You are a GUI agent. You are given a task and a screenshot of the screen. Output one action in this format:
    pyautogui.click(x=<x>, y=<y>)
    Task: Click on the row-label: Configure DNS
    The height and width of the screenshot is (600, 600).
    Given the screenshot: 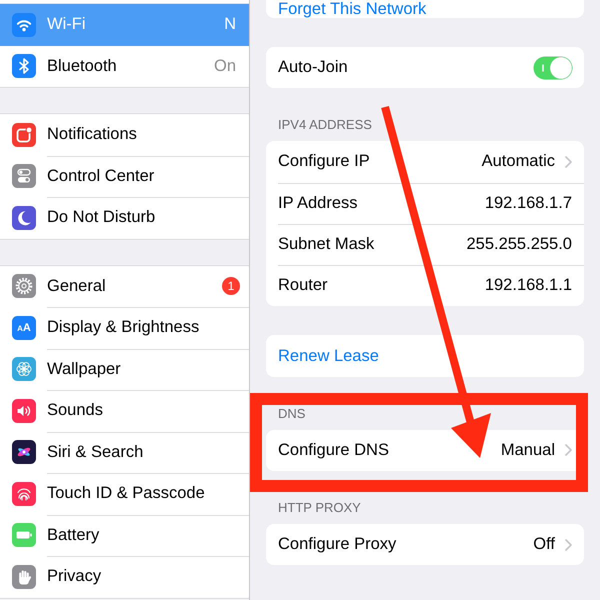 What is the action you would take?
    pyautogui.click(x=333, y=450)
    